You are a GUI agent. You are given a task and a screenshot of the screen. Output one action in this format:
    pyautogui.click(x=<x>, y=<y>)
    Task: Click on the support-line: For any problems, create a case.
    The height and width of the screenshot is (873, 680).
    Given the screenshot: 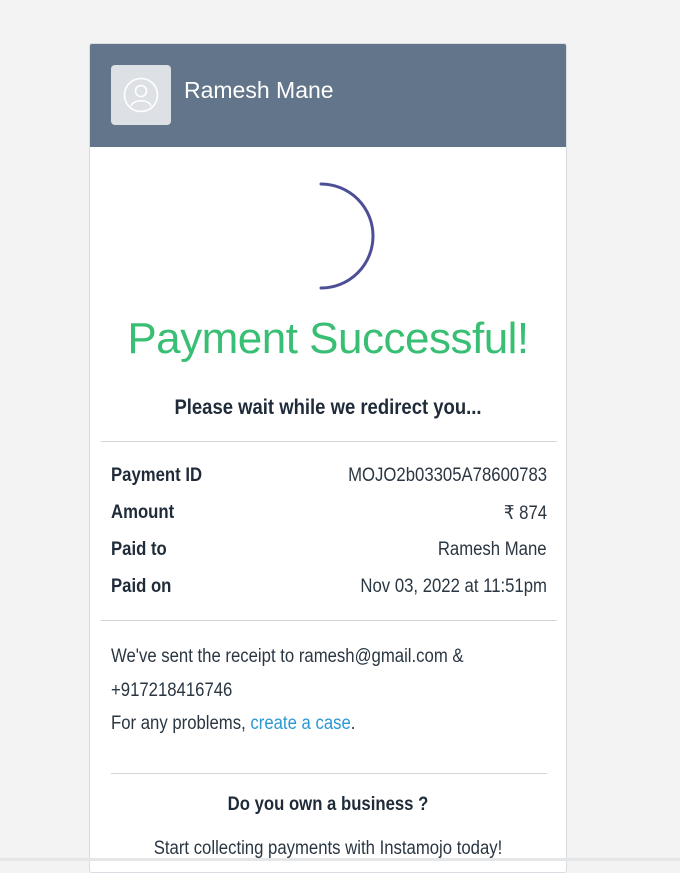 What is the action you would take?
    pyautogui.click(x=303, y=724)
    